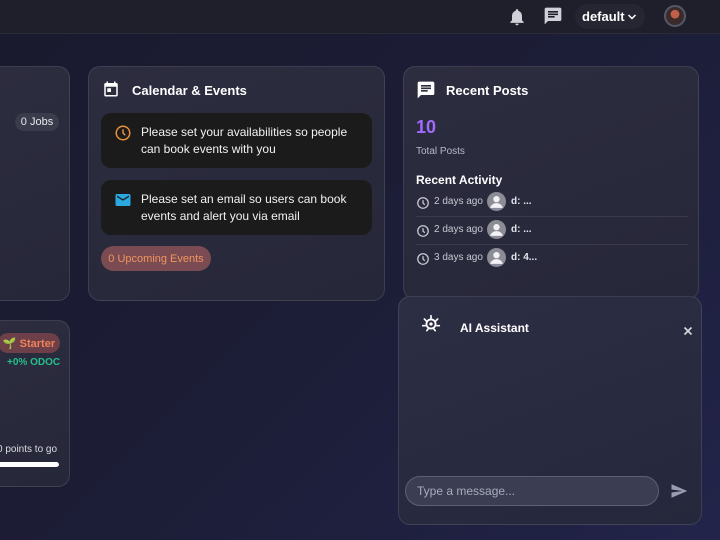 The image size is (720, 540). What do you see at coordinates (679, 491) in the screenshot?
I see `send-icon` at bounding box center [679, 491].